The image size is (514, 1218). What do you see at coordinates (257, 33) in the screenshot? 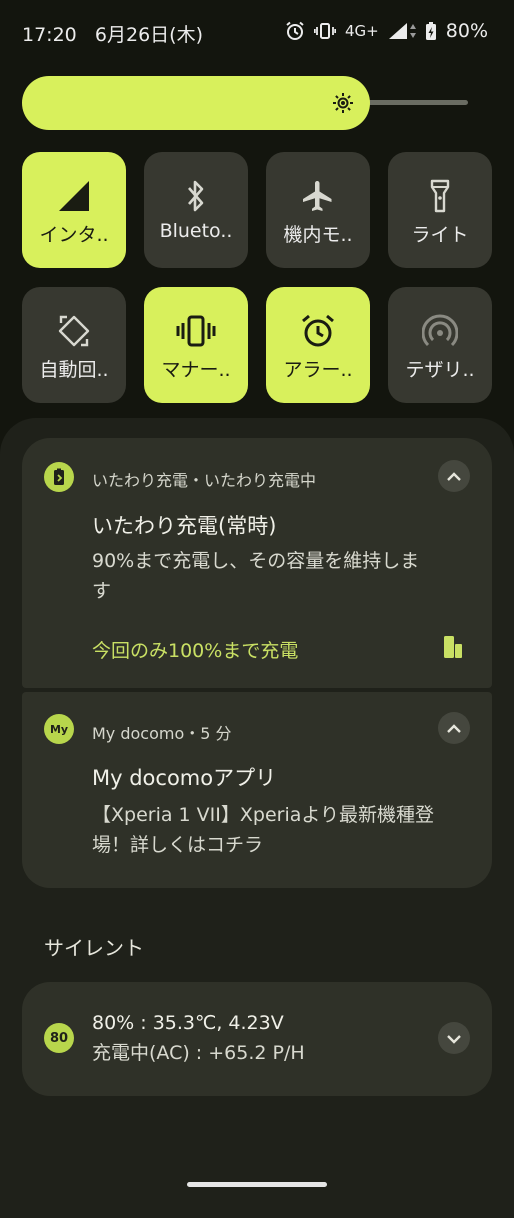
I see `status-bar: 17:20 6月26日(木) 4G+ 80%` at bounding box center [257, 33].